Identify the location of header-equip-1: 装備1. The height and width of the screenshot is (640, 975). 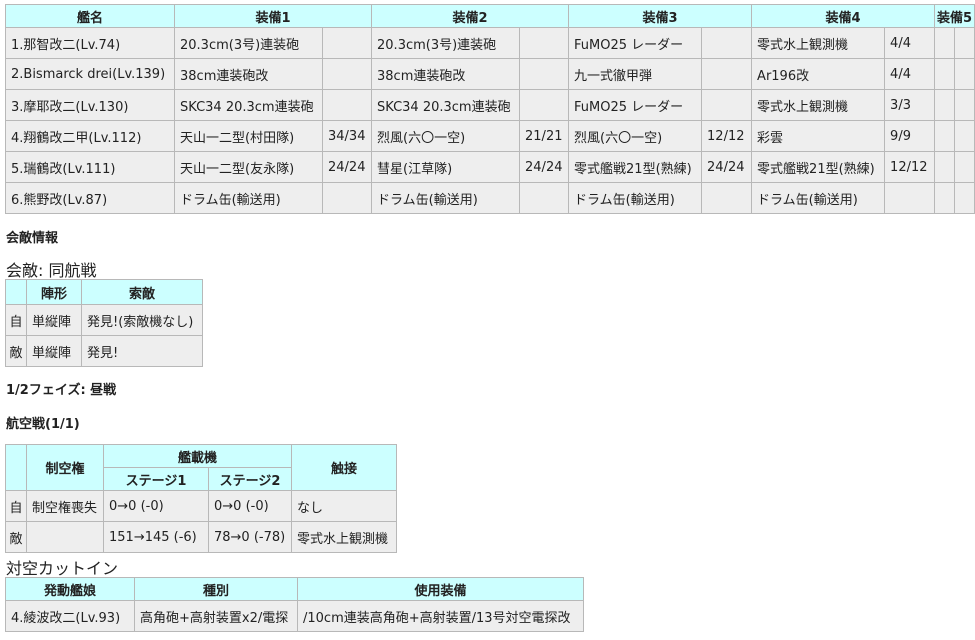
(273, 16).